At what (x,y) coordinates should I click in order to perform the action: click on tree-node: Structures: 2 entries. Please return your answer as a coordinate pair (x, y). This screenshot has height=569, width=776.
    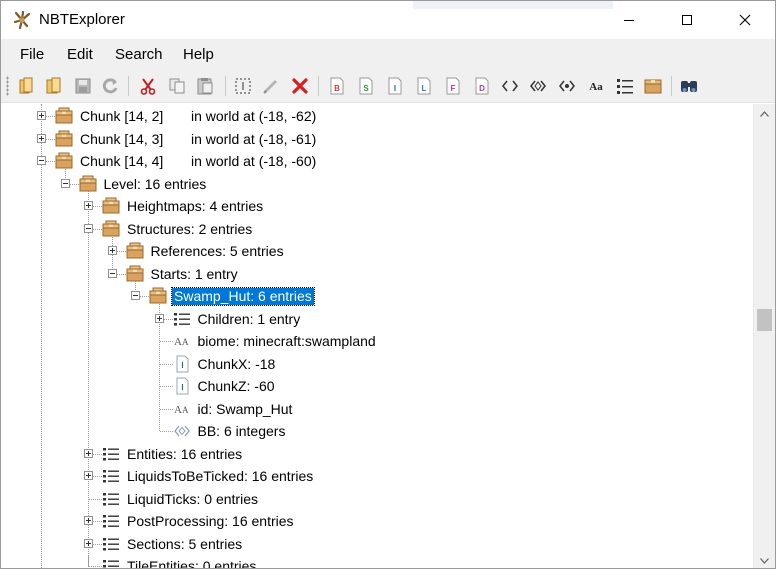
    Looking at the image, I should click on (377, 229).